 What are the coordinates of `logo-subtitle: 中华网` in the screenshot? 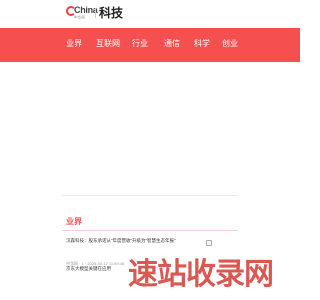 It's located at (79, 17).